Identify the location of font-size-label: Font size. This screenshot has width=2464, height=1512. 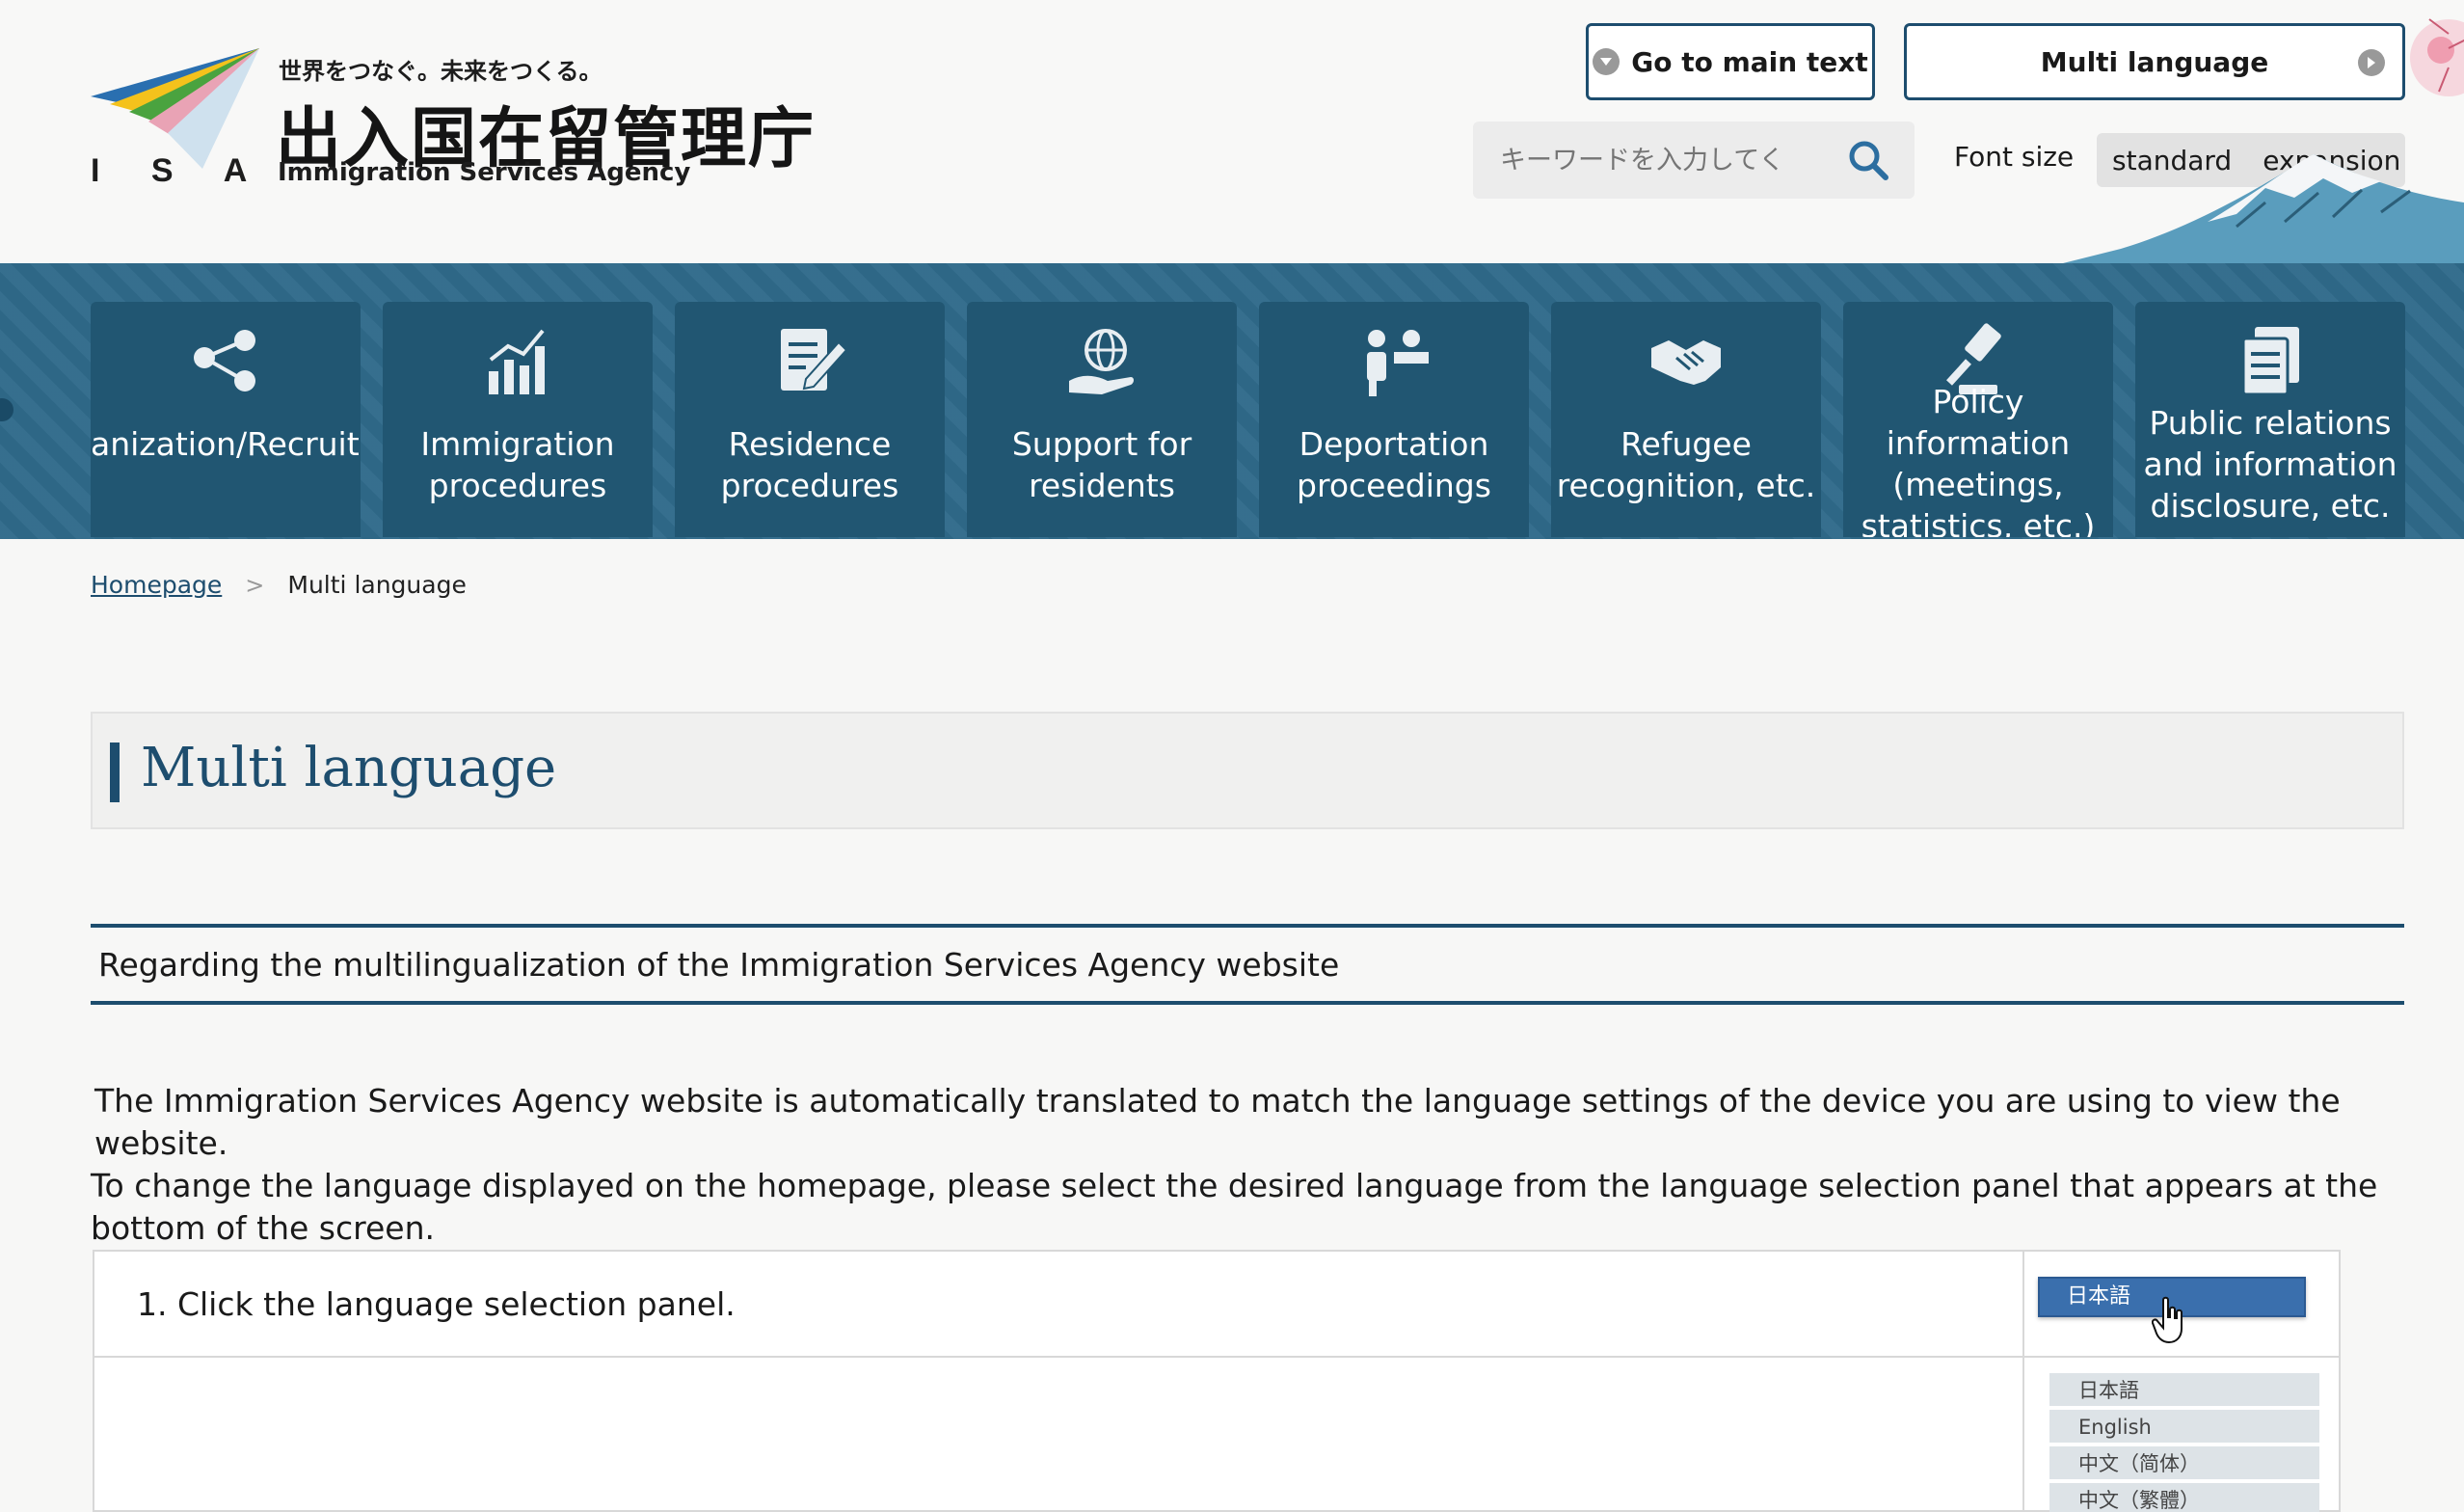
(2015, 157).